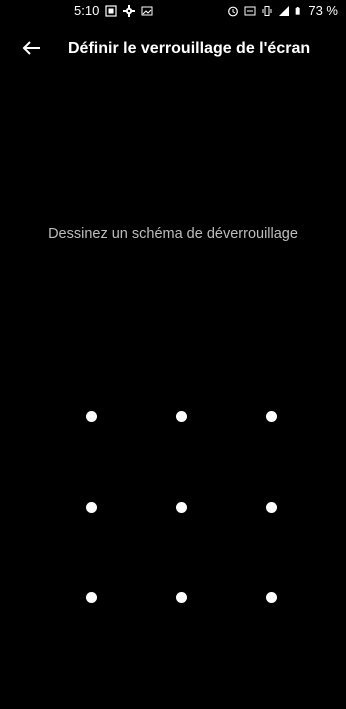  What do you see at coordinates (323, 10) in the screenshot?
I see `battery-level: 73 %` at bounding box center [323, 10].